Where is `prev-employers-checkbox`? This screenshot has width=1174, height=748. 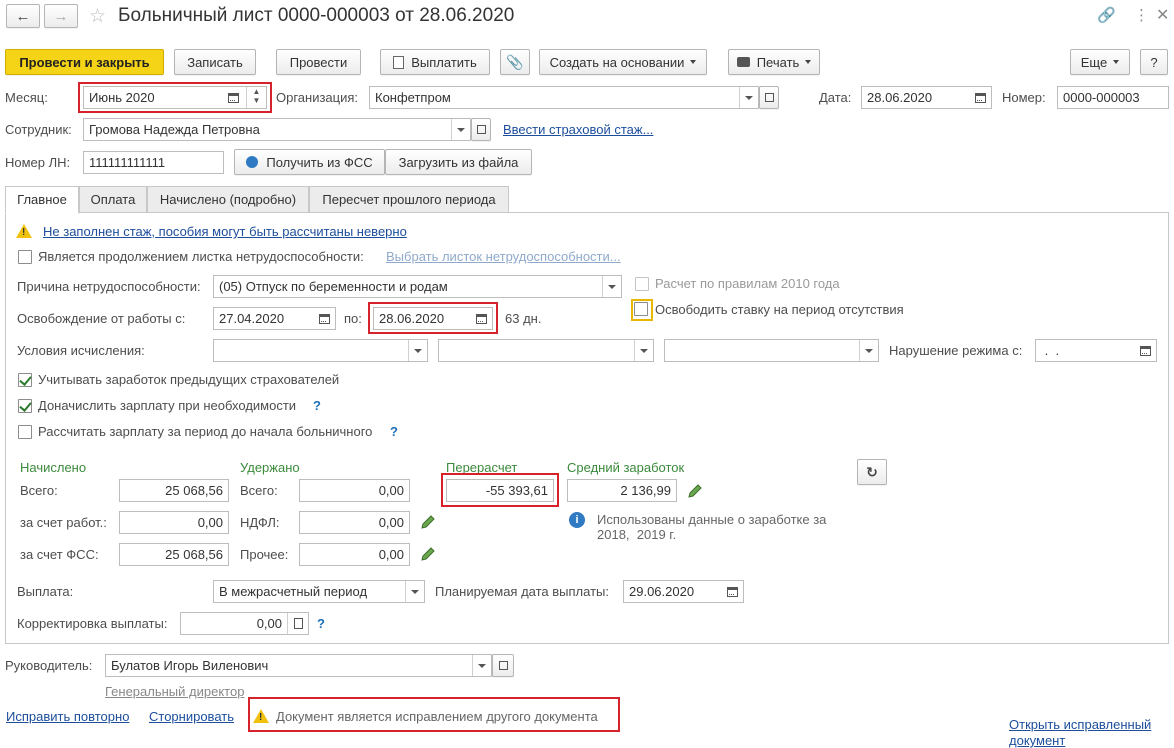 prev-employers-checkbox is located at coordinates (25, 380).